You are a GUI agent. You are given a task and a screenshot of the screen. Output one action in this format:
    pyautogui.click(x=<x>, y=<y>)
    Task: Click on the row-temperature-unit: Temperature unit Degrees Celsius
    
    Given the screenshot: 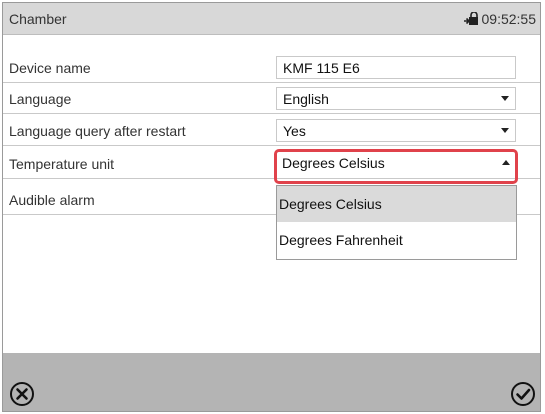 What is the action you would take?
    pyautogui.click(x=271, y=164)
    